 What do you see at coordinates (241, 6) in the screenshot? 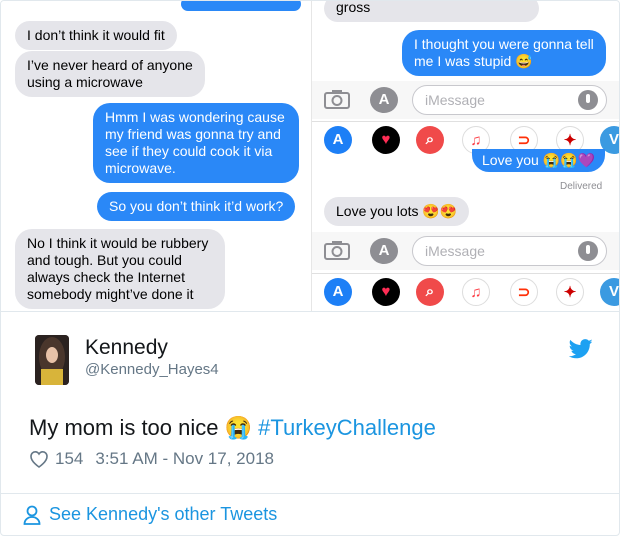
I see `cut-off-message` at bounding box center [241, 6].